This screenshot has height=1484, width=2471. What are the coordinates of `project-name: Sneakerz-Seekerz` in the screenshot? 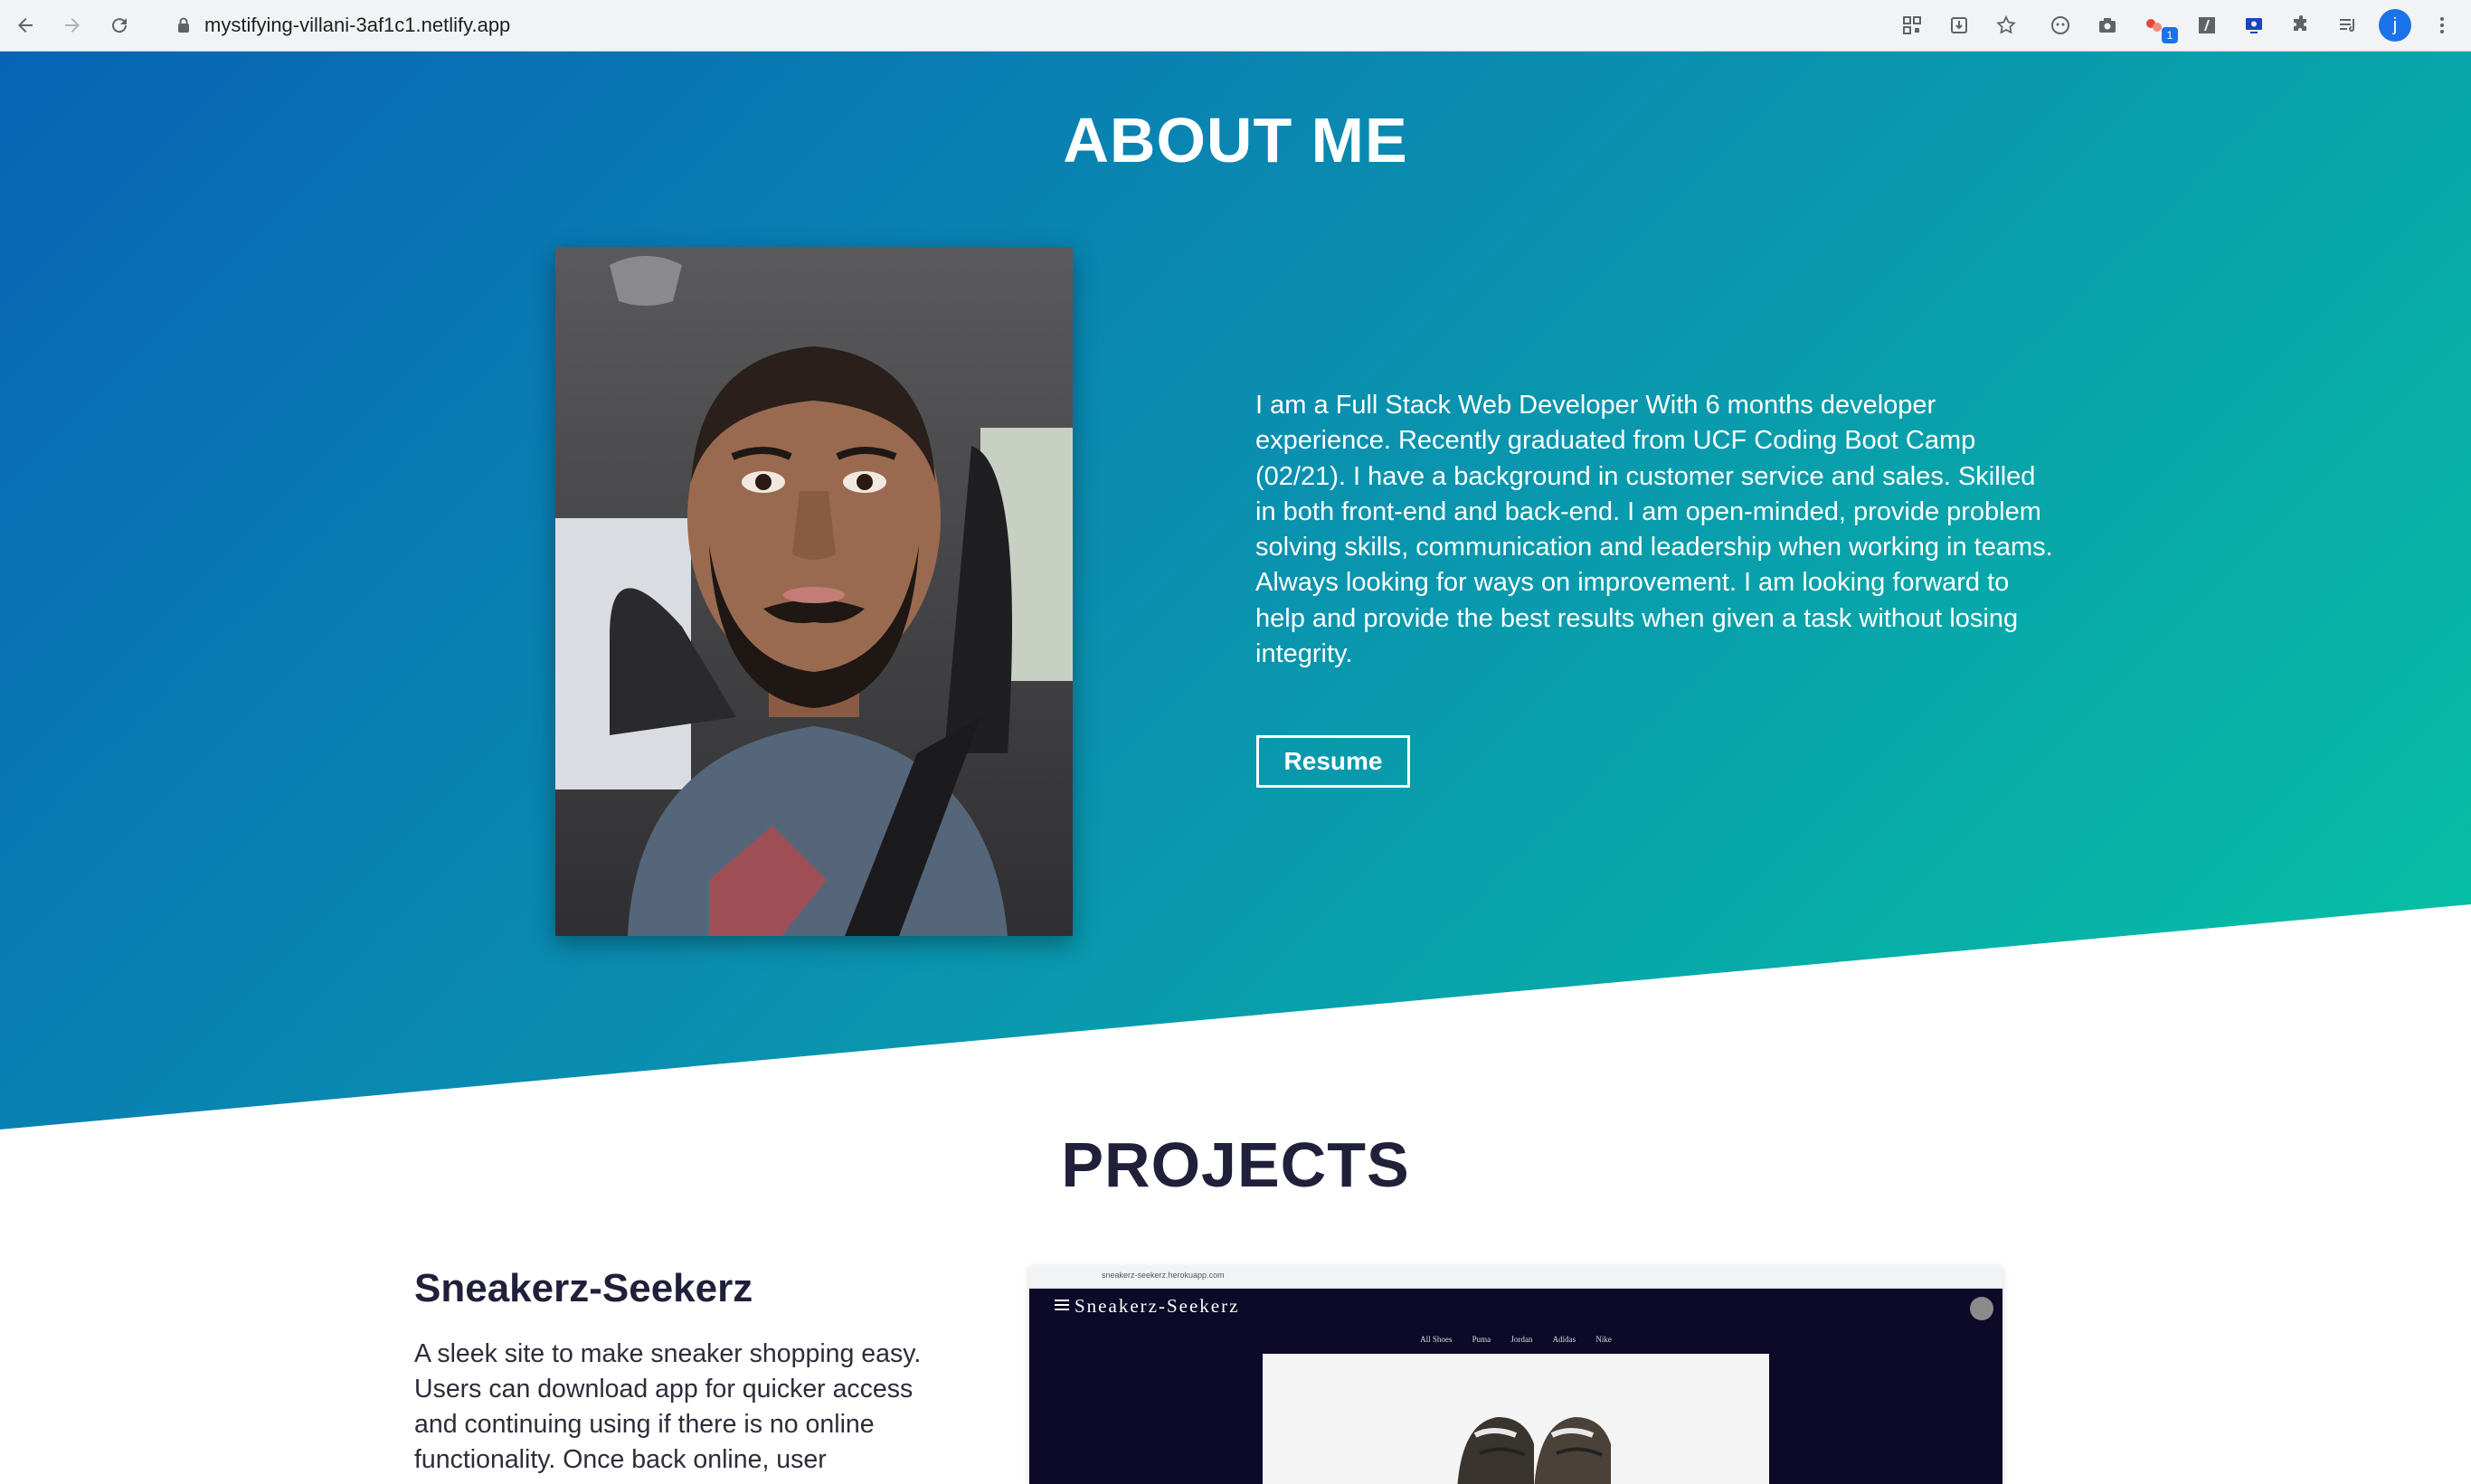 It's located at (583, 1288).